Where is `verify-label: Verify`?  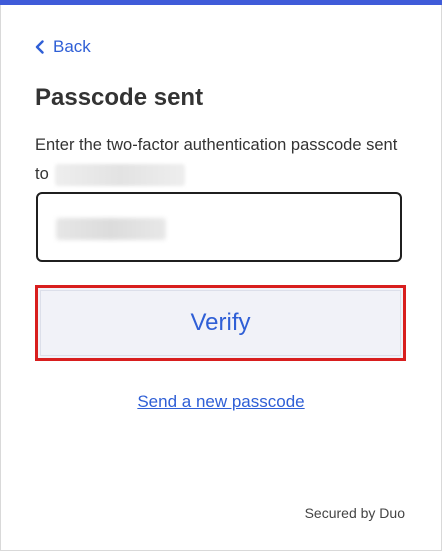
verify-label: Verify is located at coordinates (220, 322).